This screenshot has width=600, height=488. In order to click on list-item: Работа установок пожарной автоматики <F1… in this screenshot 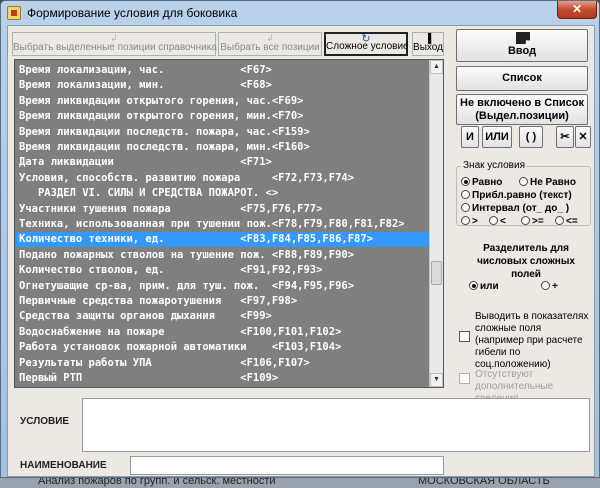, I will do `click(223, 347)`.